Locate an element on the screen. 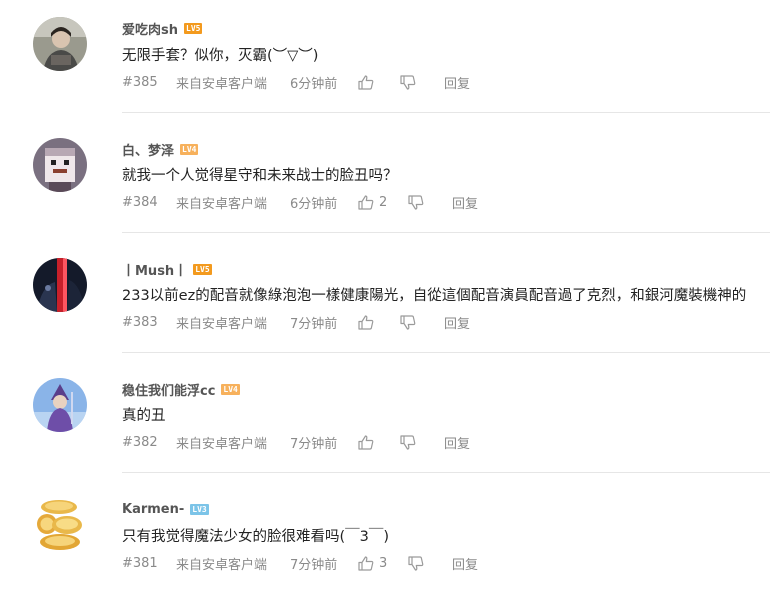 The width and height of the screenshot is (770, 600). floor-number: #385 is located at coordinates (140, 82).